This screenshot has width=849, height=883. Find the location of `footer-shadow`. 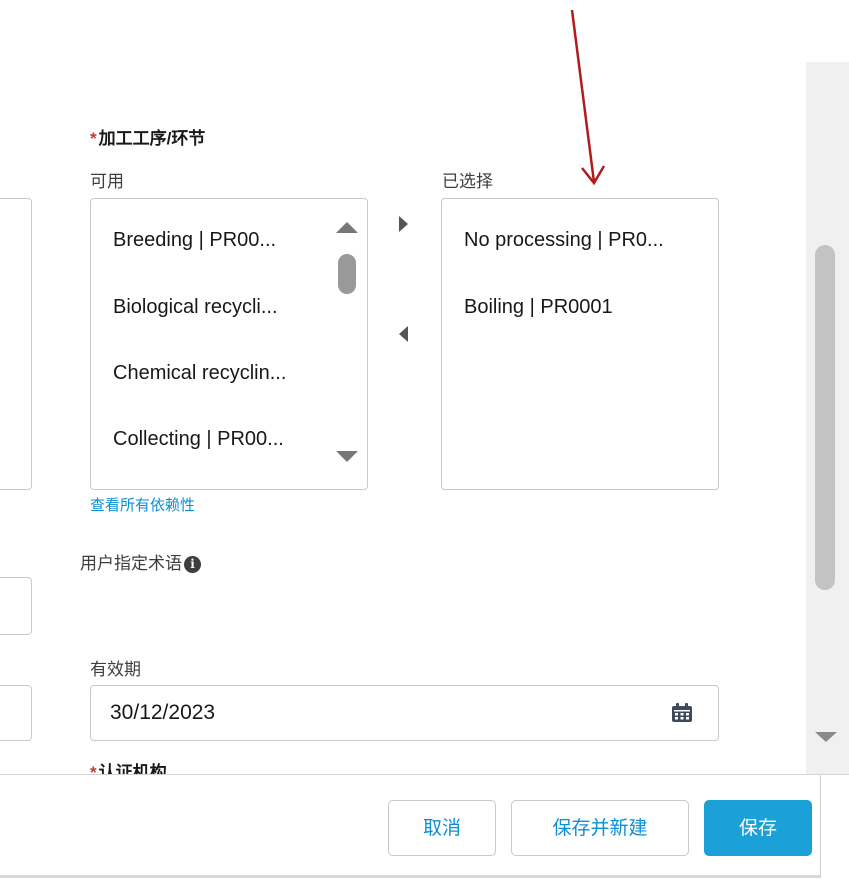

footer-shadow is located at coordinates (410, 876).